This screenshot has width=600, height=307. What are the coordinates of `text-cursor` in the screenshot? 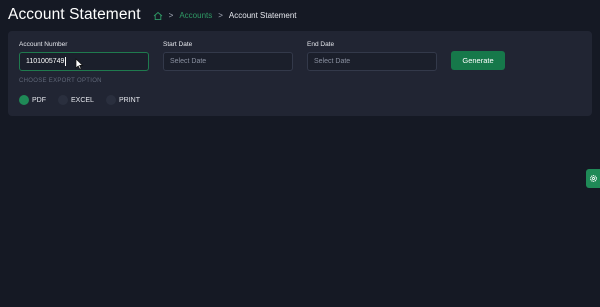 It's located at (66, 61).